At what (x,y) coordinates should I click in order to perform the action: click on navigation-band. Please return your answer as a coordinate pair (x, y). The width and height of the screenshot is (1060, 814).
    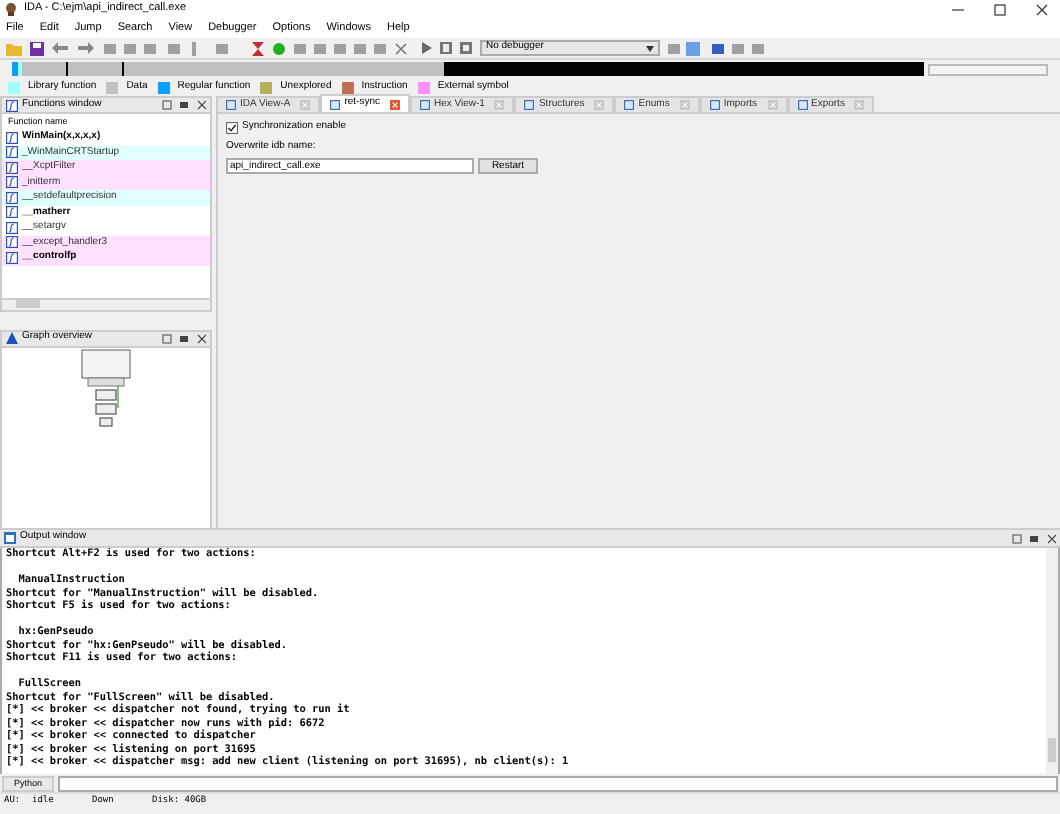
    Looking at the image, I should click on (468, 69).